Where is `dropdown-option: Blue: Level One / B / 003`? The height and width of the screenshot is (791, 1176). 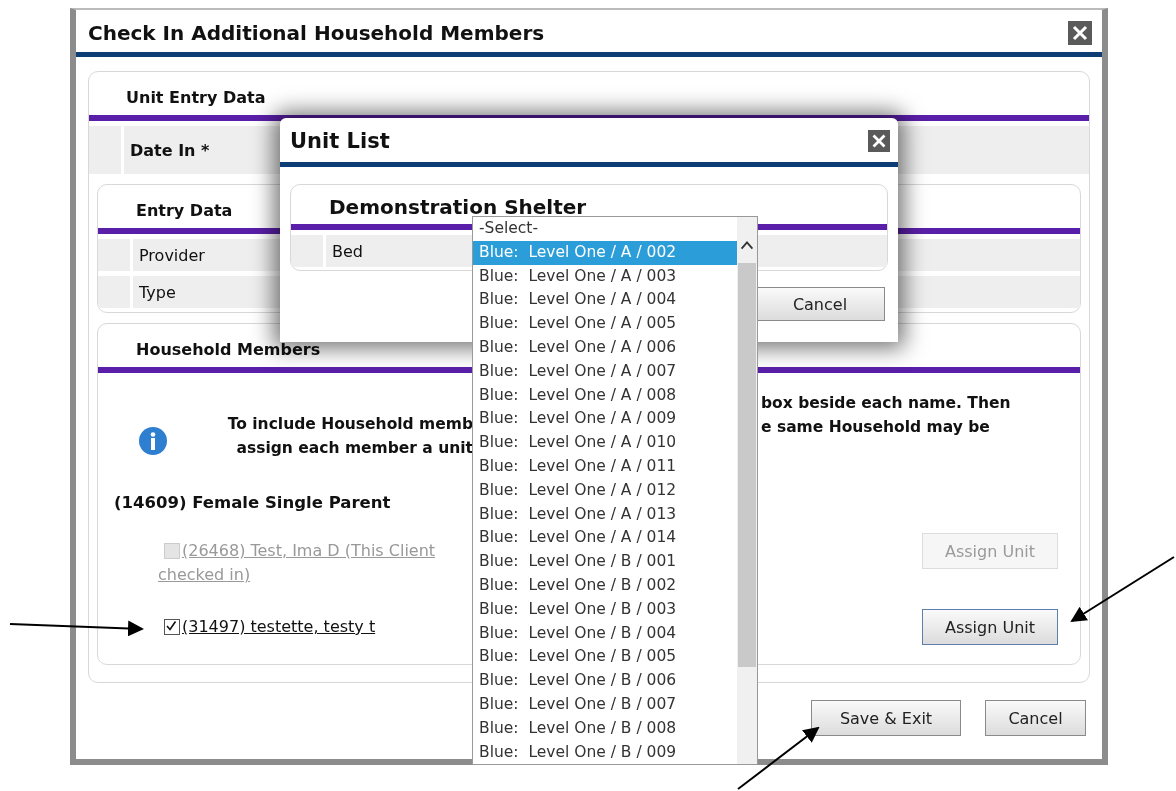
dropdown-option: Blue: Level One / B / 003 is located at coordinates (605, 609).